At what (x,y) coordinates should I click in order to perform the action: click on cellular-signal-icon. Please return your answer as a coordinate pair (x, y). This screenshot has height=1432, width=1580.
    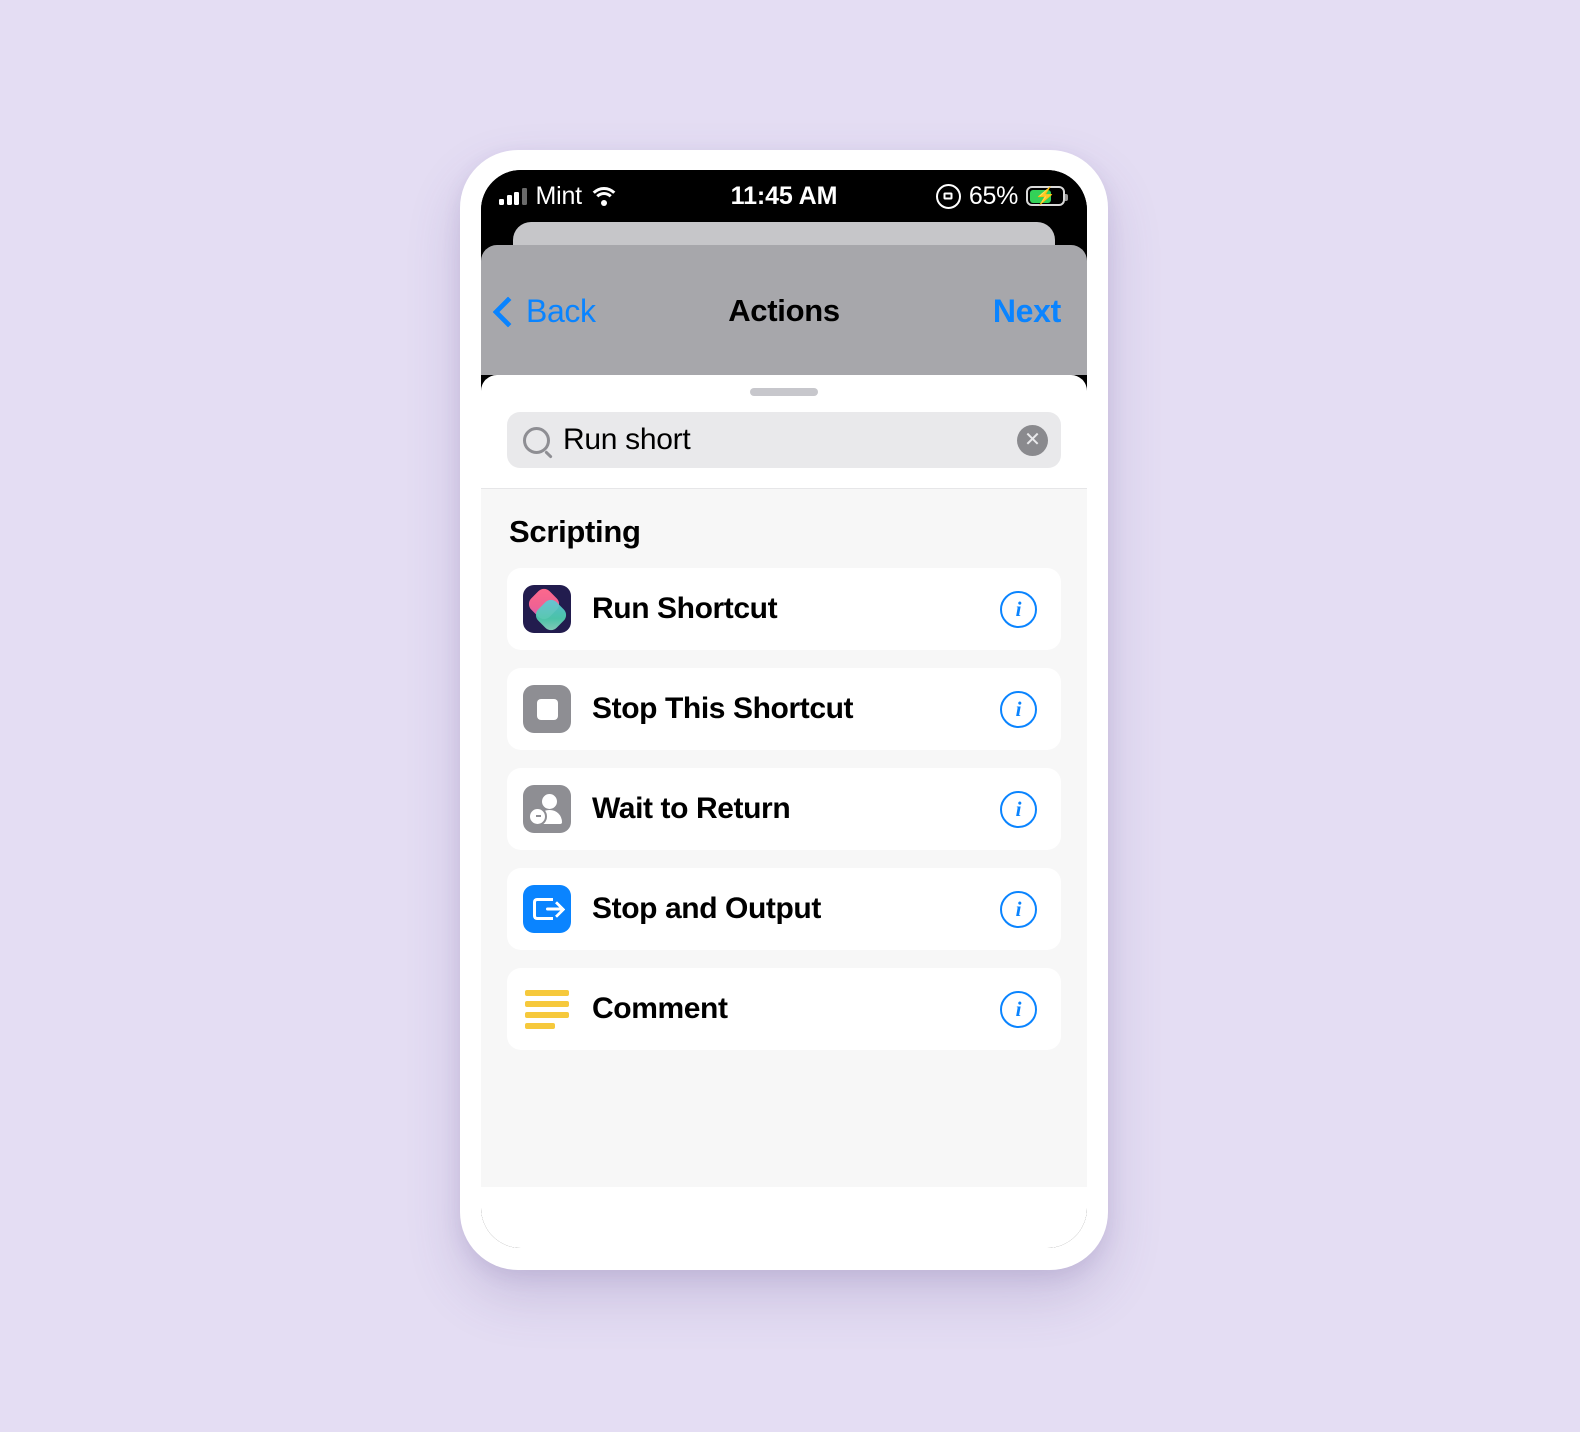
    Looking at the image, I should click on (513, 196).